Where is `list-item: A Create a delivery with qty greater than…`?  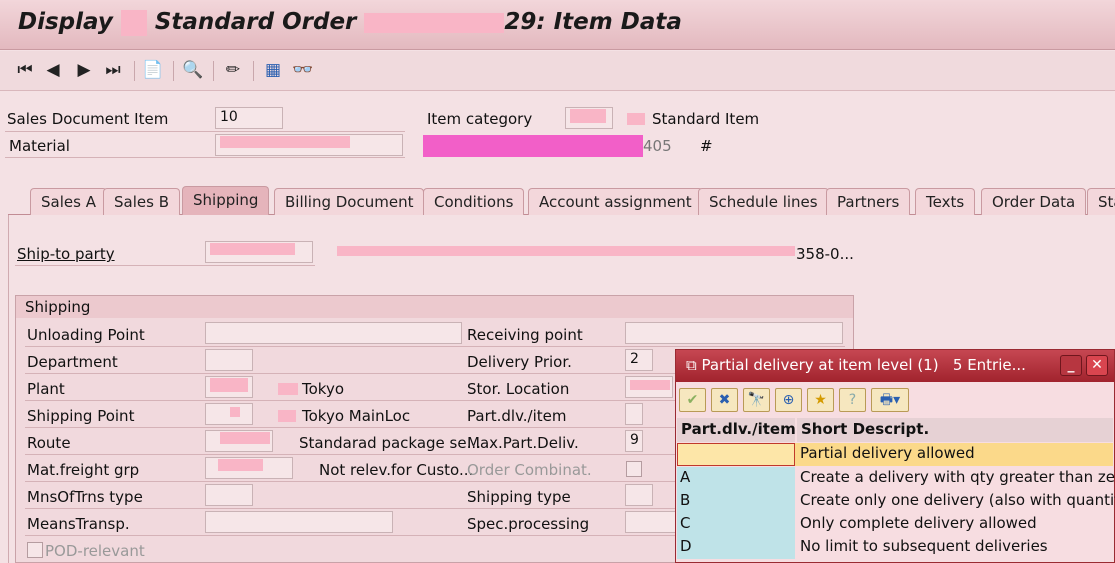
list-item: A Create a delivery with qty greater than… is located at coordinates (896, 478).